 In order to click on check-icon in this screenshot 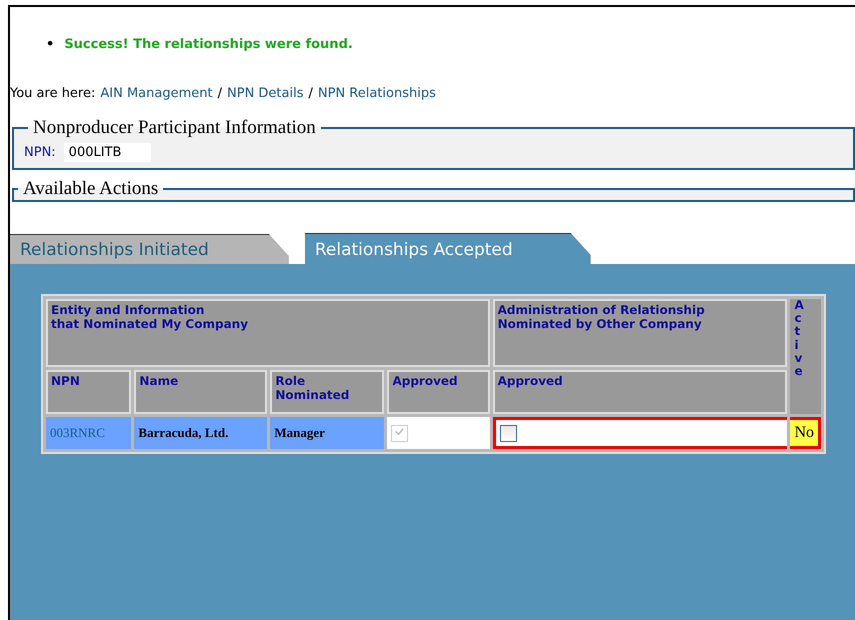, I will do `click(400, 431)`.